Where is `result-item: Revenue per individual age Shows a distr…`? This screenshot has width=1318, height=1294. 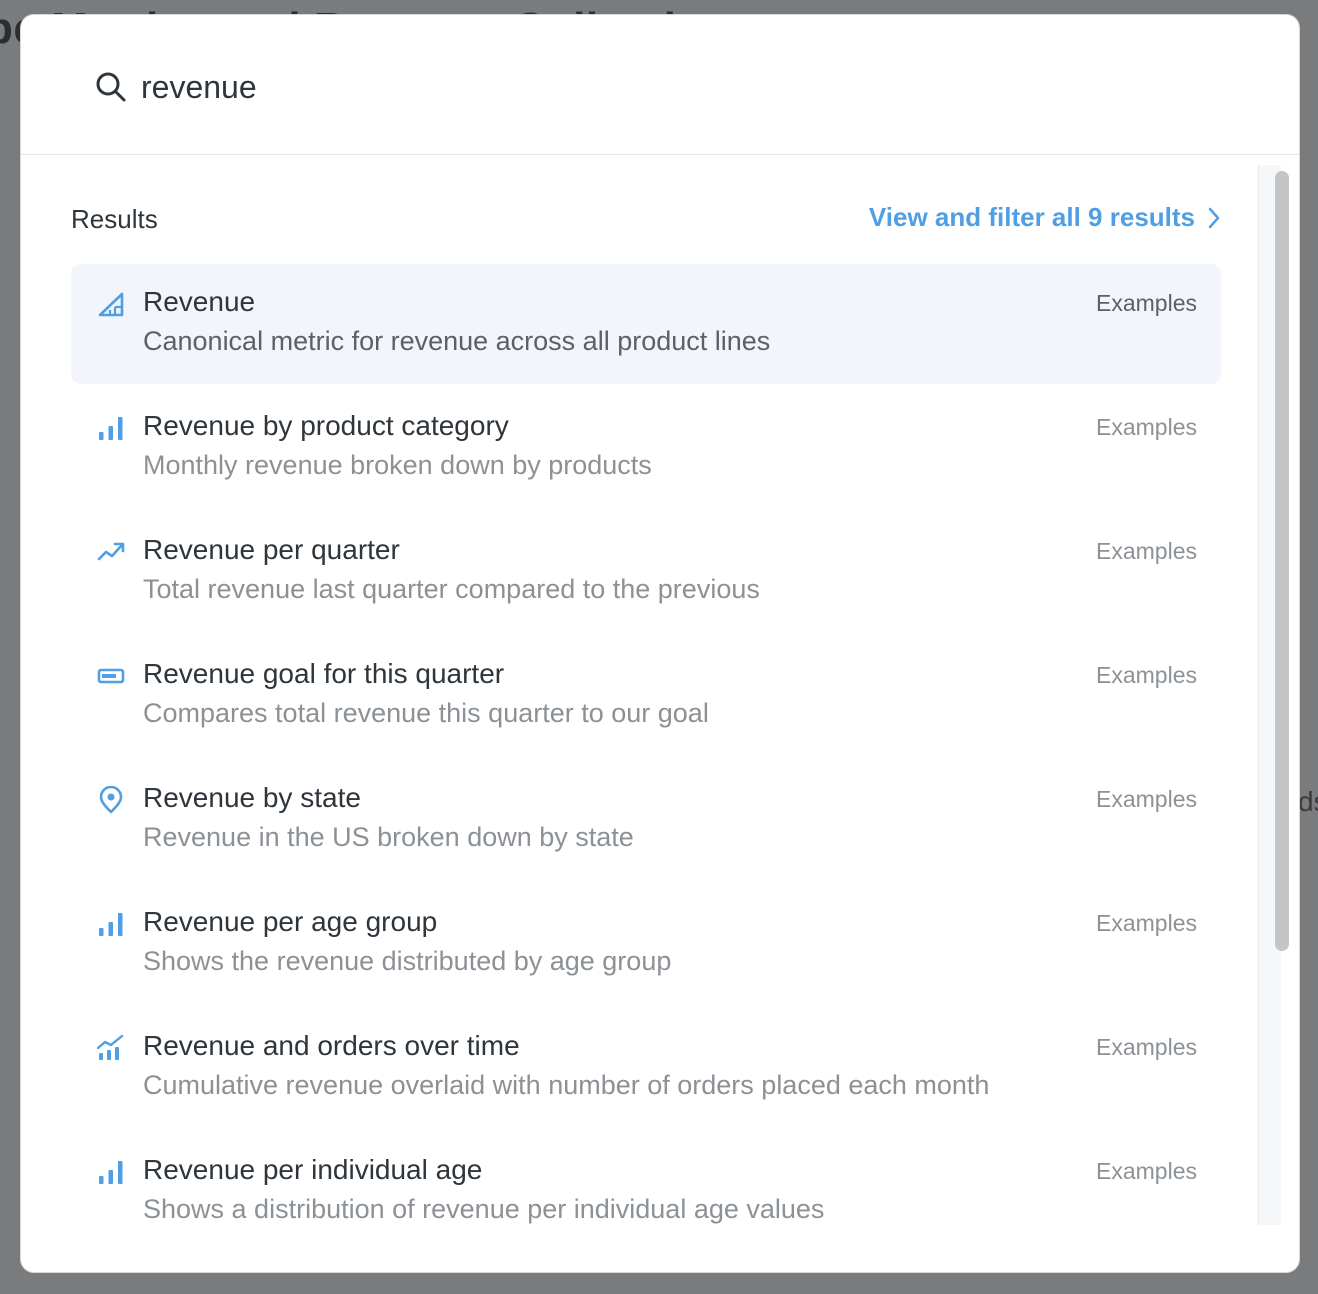 result-item: Revenue per individual age Shows a distr… is located at coordinates (646, 1178).